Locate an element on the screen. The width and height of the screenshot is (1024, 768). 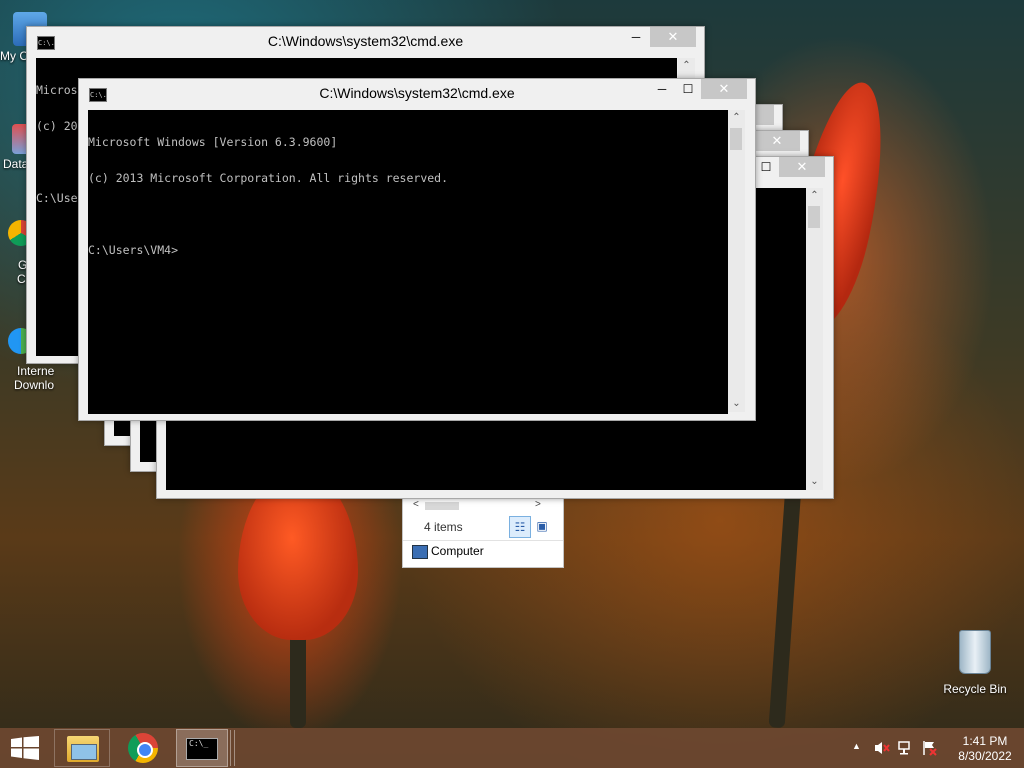
clock-time: 1:41 PM is located at coordinates (985, 741).